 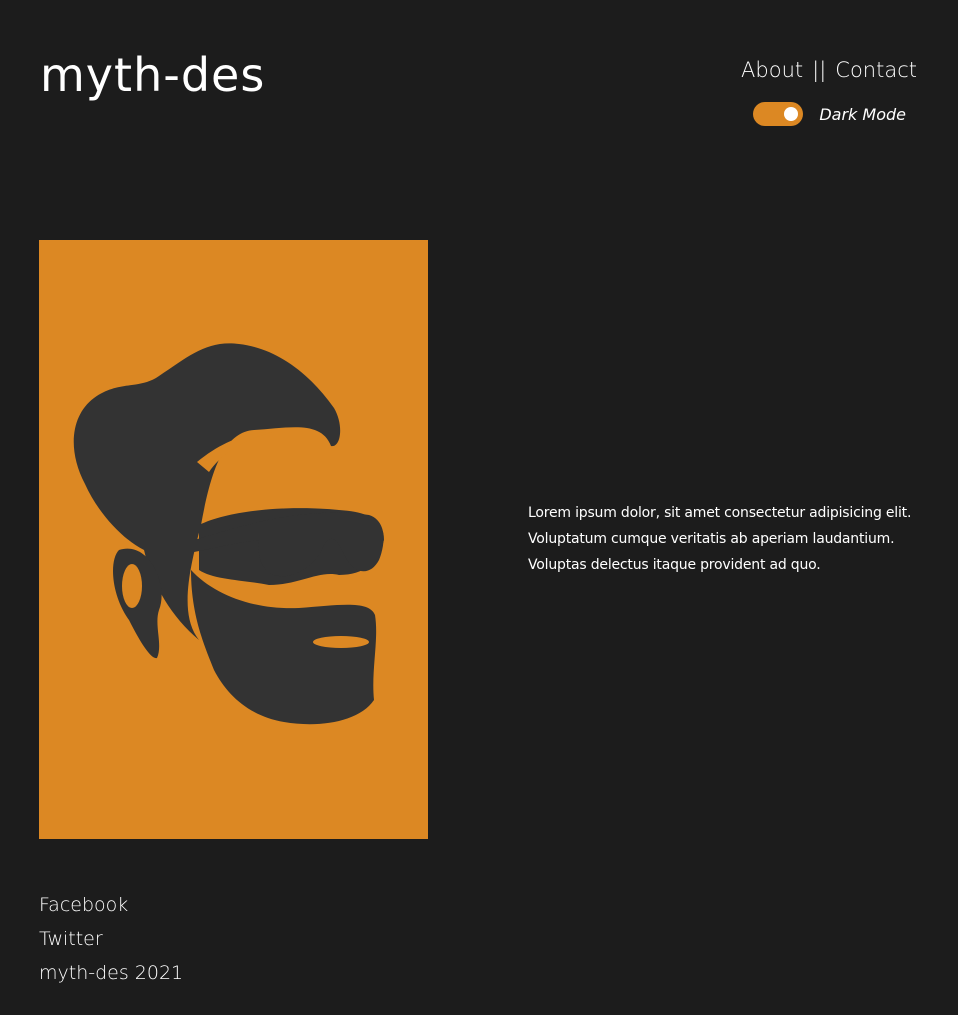 I want to click on ear-detail, so click(x=132, y=586).